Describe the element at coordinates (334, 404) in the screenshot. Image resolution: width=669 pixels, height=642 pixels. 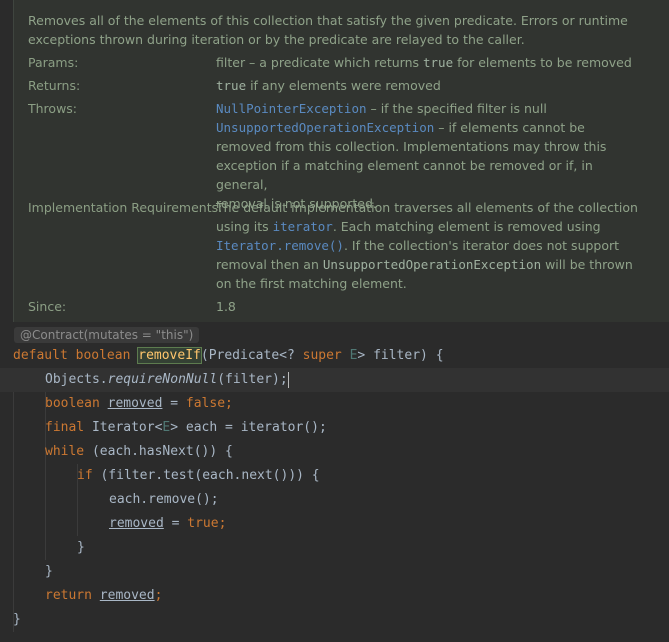
I see `code-line-3: boolean removed = false;` at that location.